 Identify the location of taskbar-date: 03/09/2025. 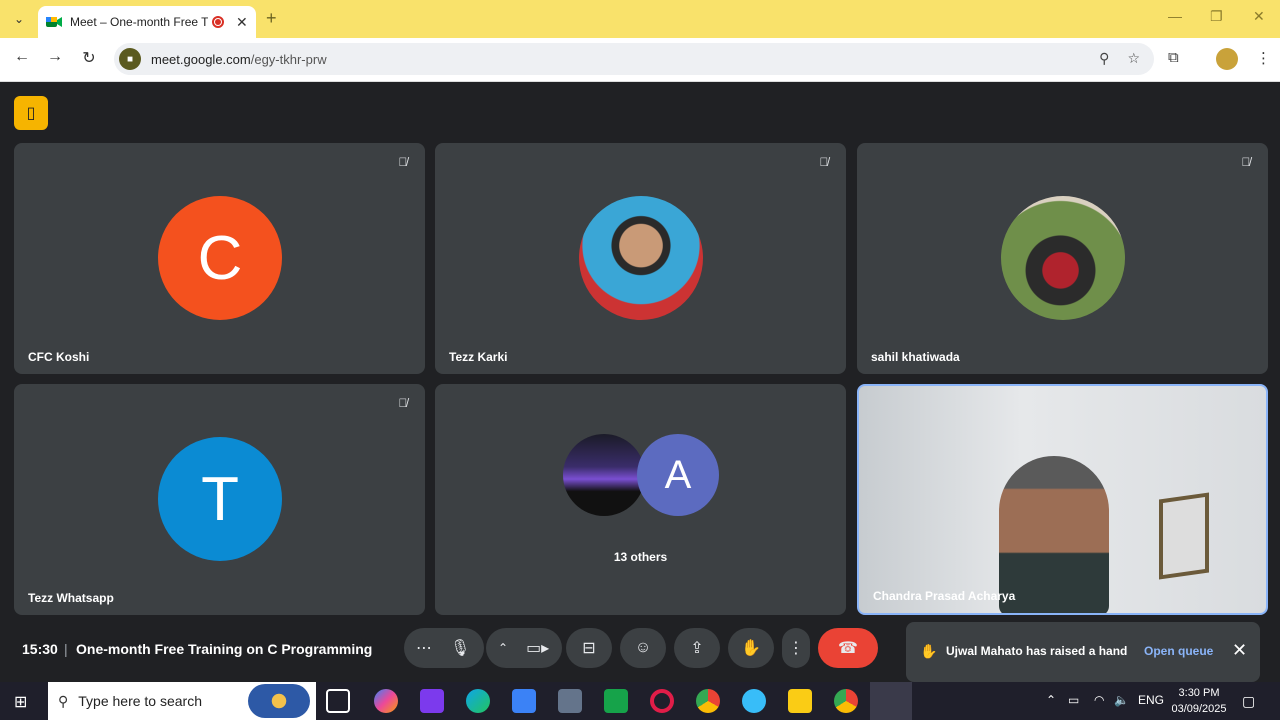
(1199, 709).